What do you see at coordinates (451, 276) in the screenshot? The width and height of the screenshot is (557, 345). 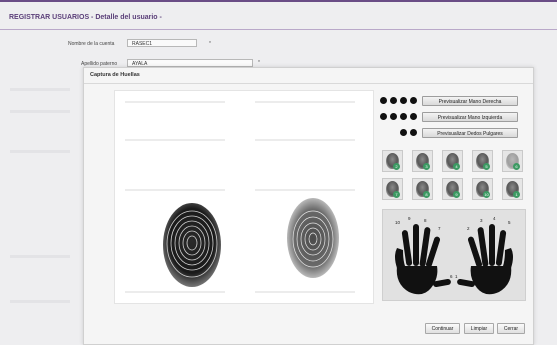 I see `finger-number: 6` at bounding box center [451, 276].